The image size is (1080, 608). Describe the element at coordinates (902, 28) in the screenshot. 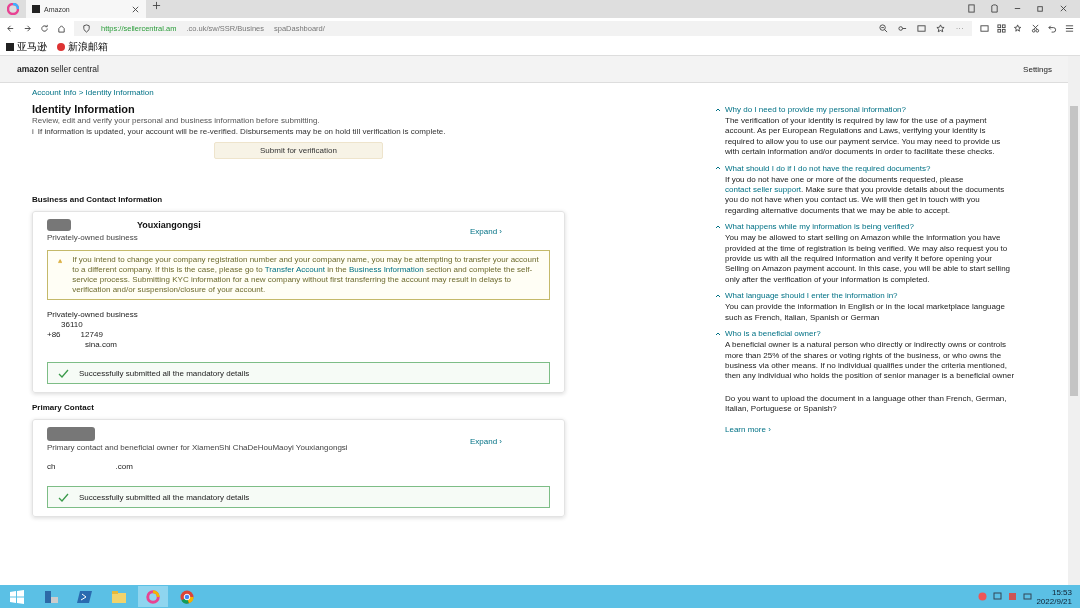

I see `key-icon` at that location.